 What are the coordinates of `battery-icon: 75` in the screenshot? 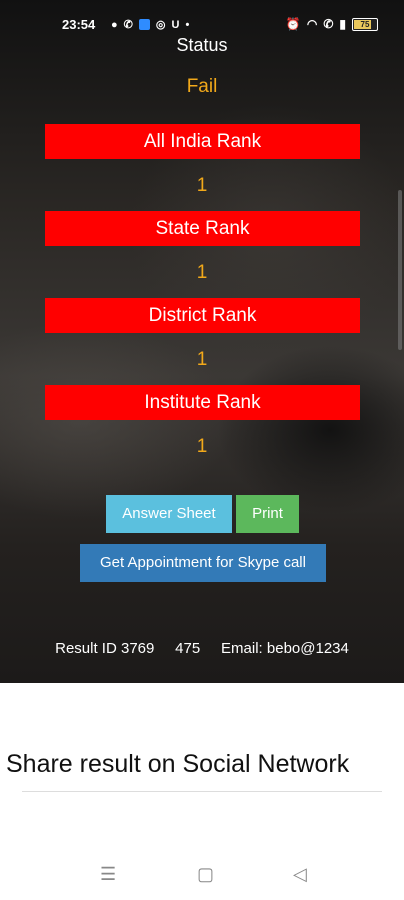 It's located at (365, 24).